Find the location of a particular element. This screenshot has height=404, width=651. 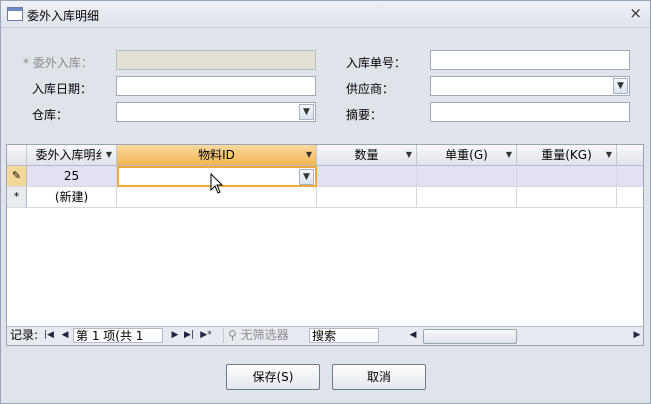

table-row: 25 ▼ is located at coordinates (335, 176).